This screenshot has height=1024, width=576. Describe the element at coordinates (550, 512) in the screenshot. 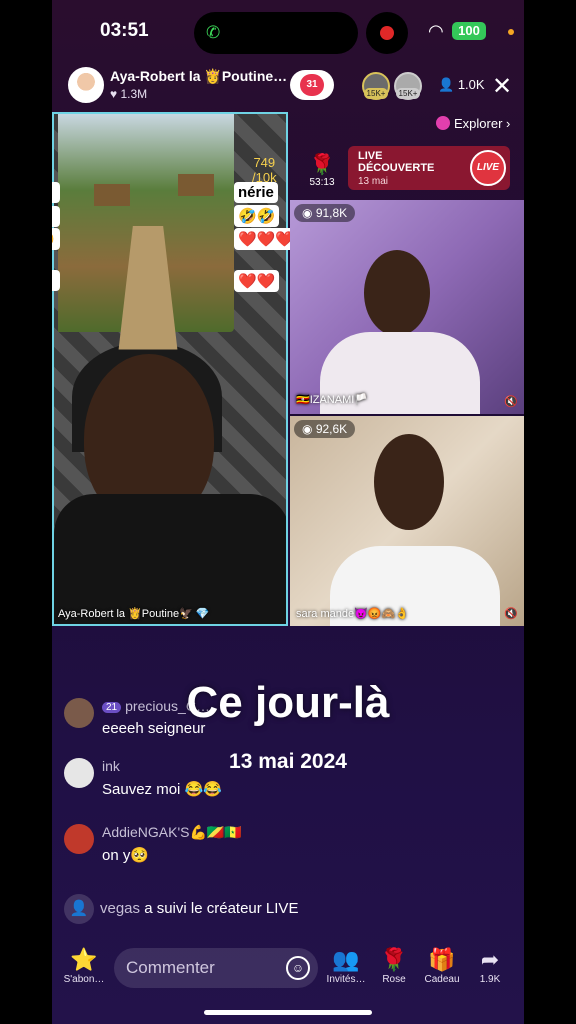

I see `letterbox-right` at that location.